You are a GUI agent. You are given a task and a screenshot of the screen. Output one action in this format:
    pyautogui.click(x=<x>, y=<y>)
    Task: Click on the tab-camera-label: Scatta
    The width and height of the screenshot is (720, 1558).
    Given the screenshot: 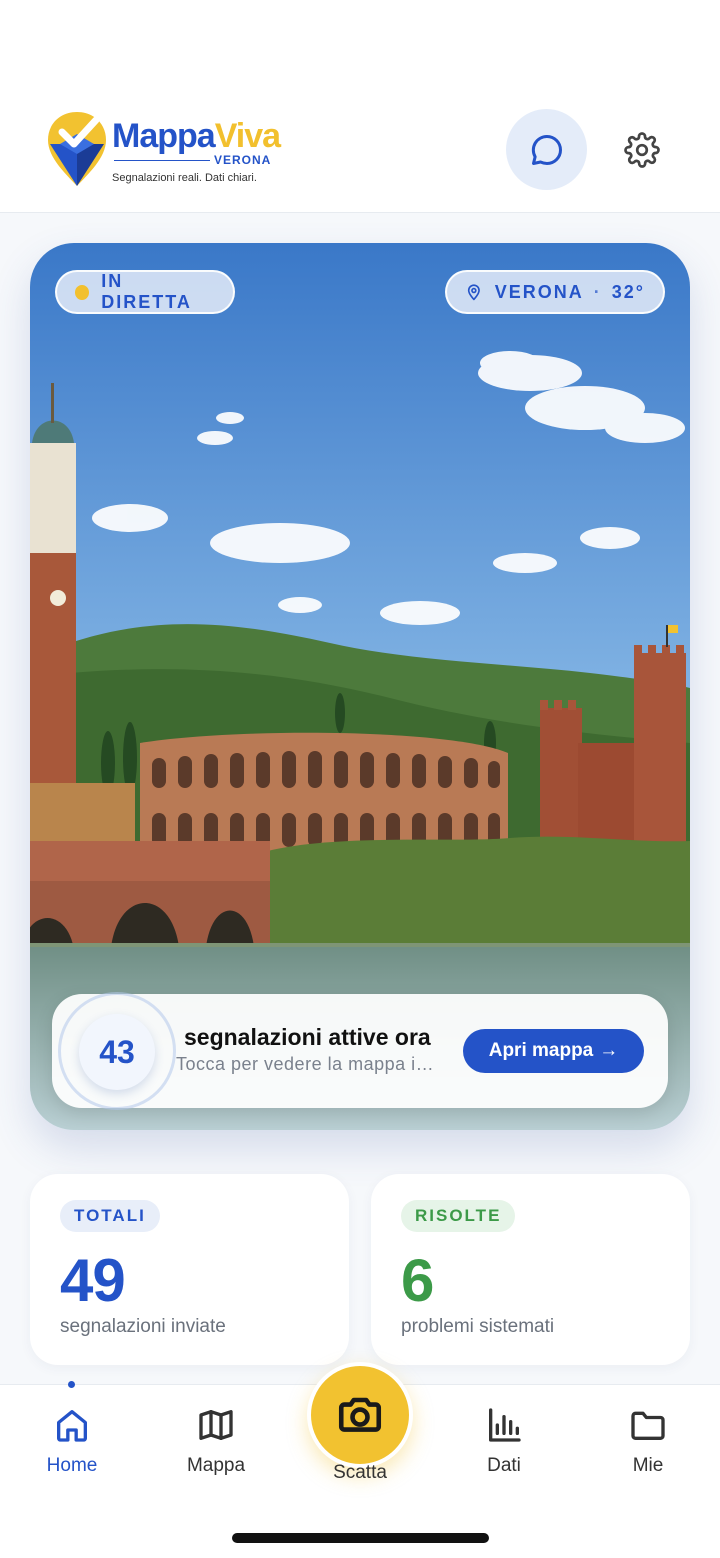 What is the action you would take?
    pyautogui.click(x=360, y=1473)
    